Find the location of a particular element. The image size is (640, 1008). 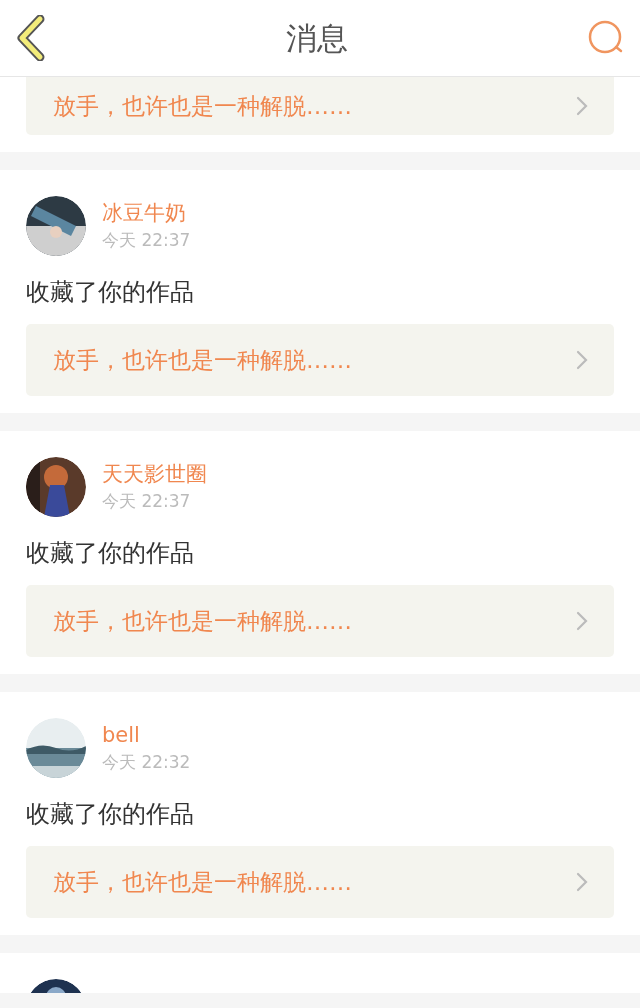

user-name: bell is located at coordinates (121, 735).